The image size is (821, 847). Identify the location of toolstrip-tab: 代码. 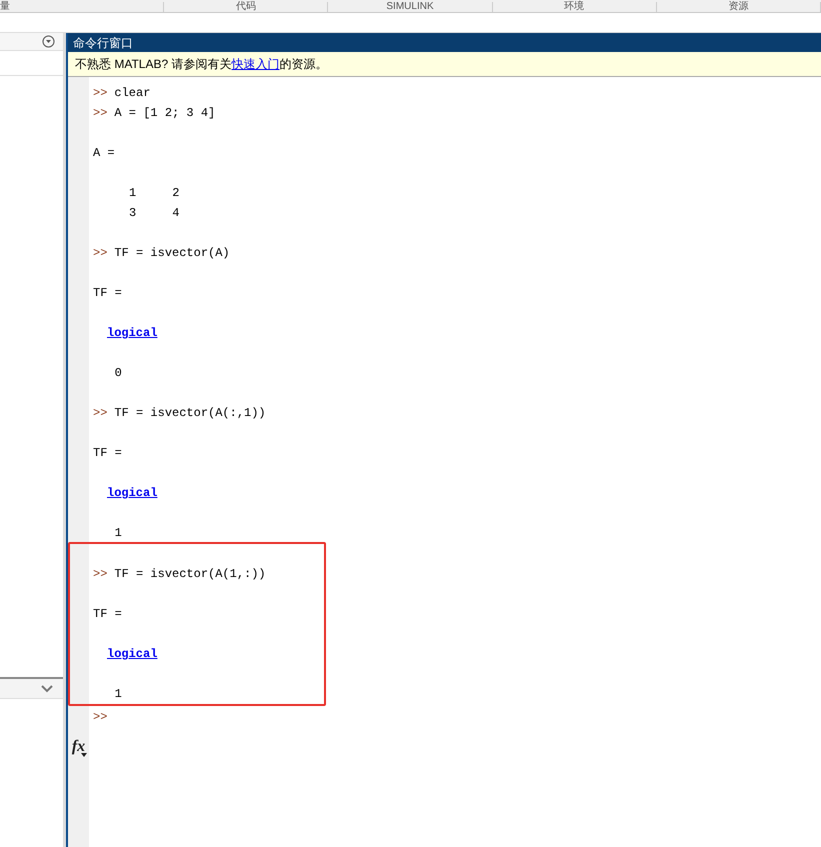
(246, 7).